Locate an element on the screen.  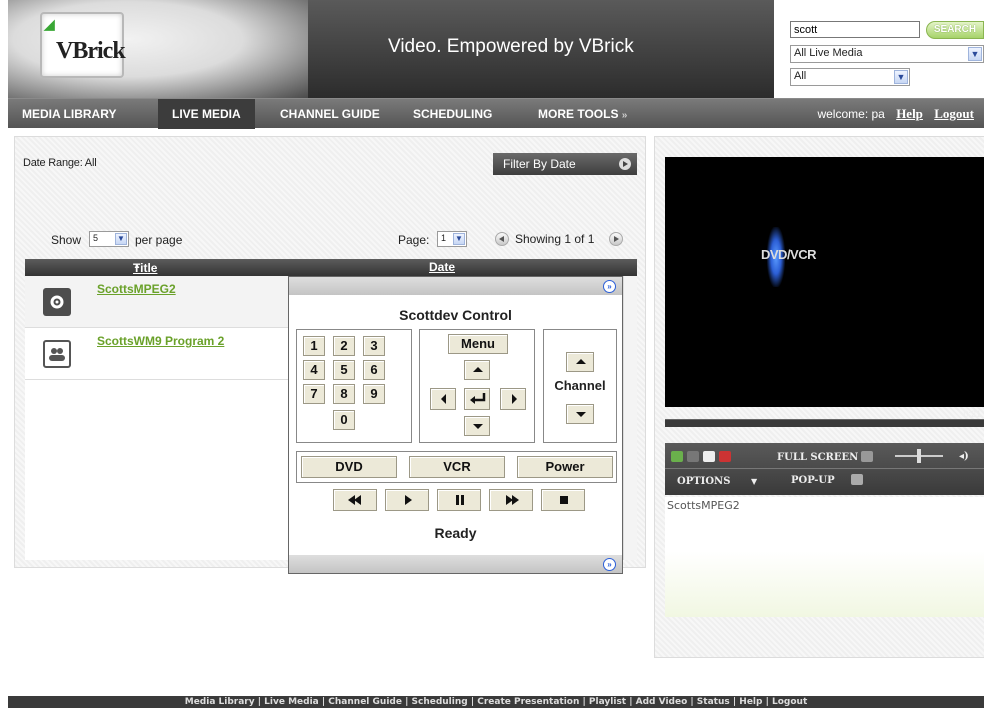
sort-ascending-icon: ▲ is located at coordinates (137, 265).